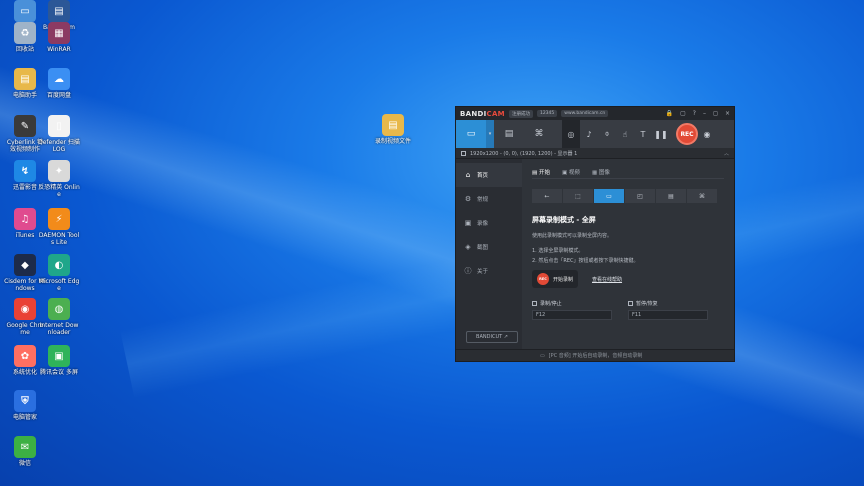 Image resolution: width=864 pixels, height=486 pixels. Describe the element at coordinates (704, 113) in the screenshot. I see `minimize-icon: –` at that location.